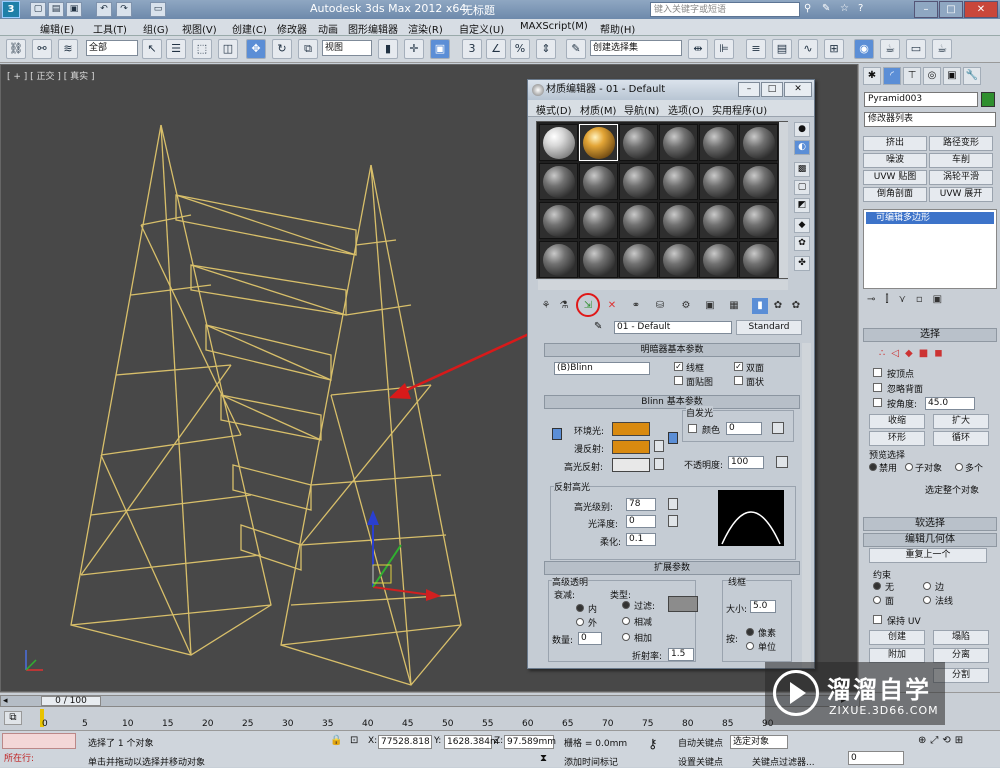  What do you see at coordinates (961, 160) in the screenshot?
I see `modifier-lathe-button: 车削` at bounding box center [961, 160].